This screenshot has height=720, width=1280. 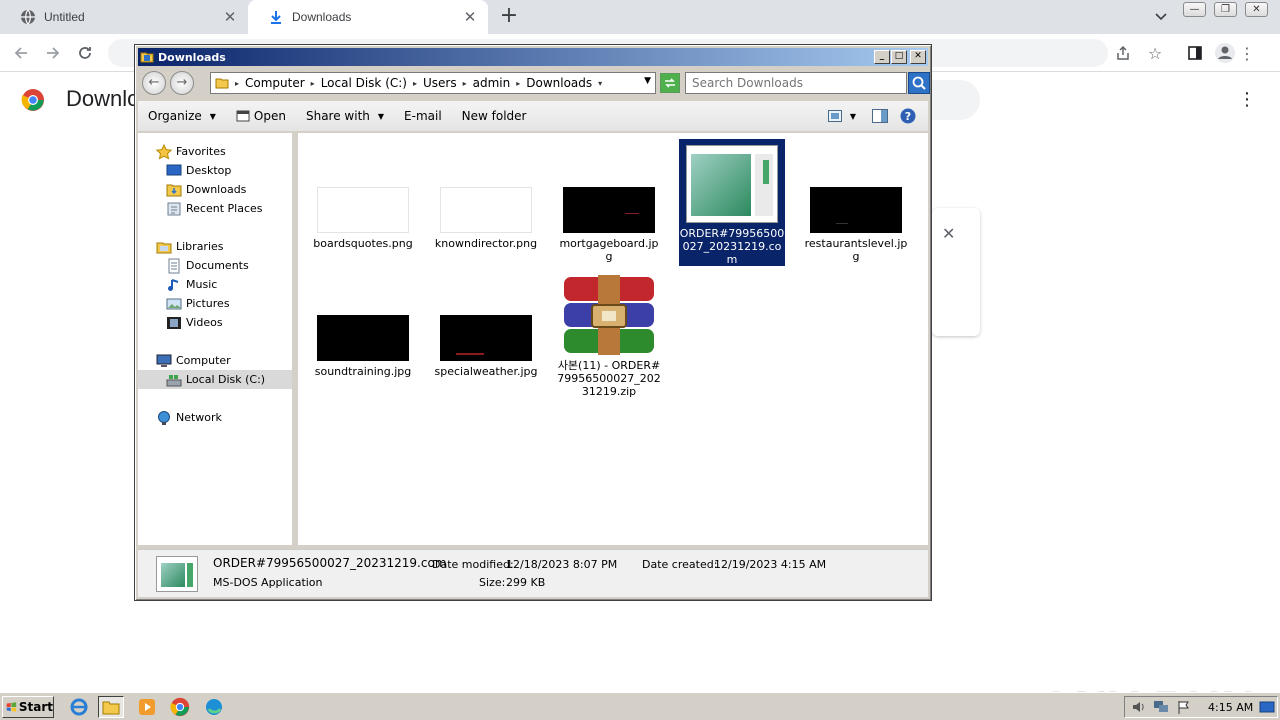 What do you see at coordinates (492, 83) in the screenshot?
I see `breadcrumb-admin: admin` at bounding box center [492, 83].